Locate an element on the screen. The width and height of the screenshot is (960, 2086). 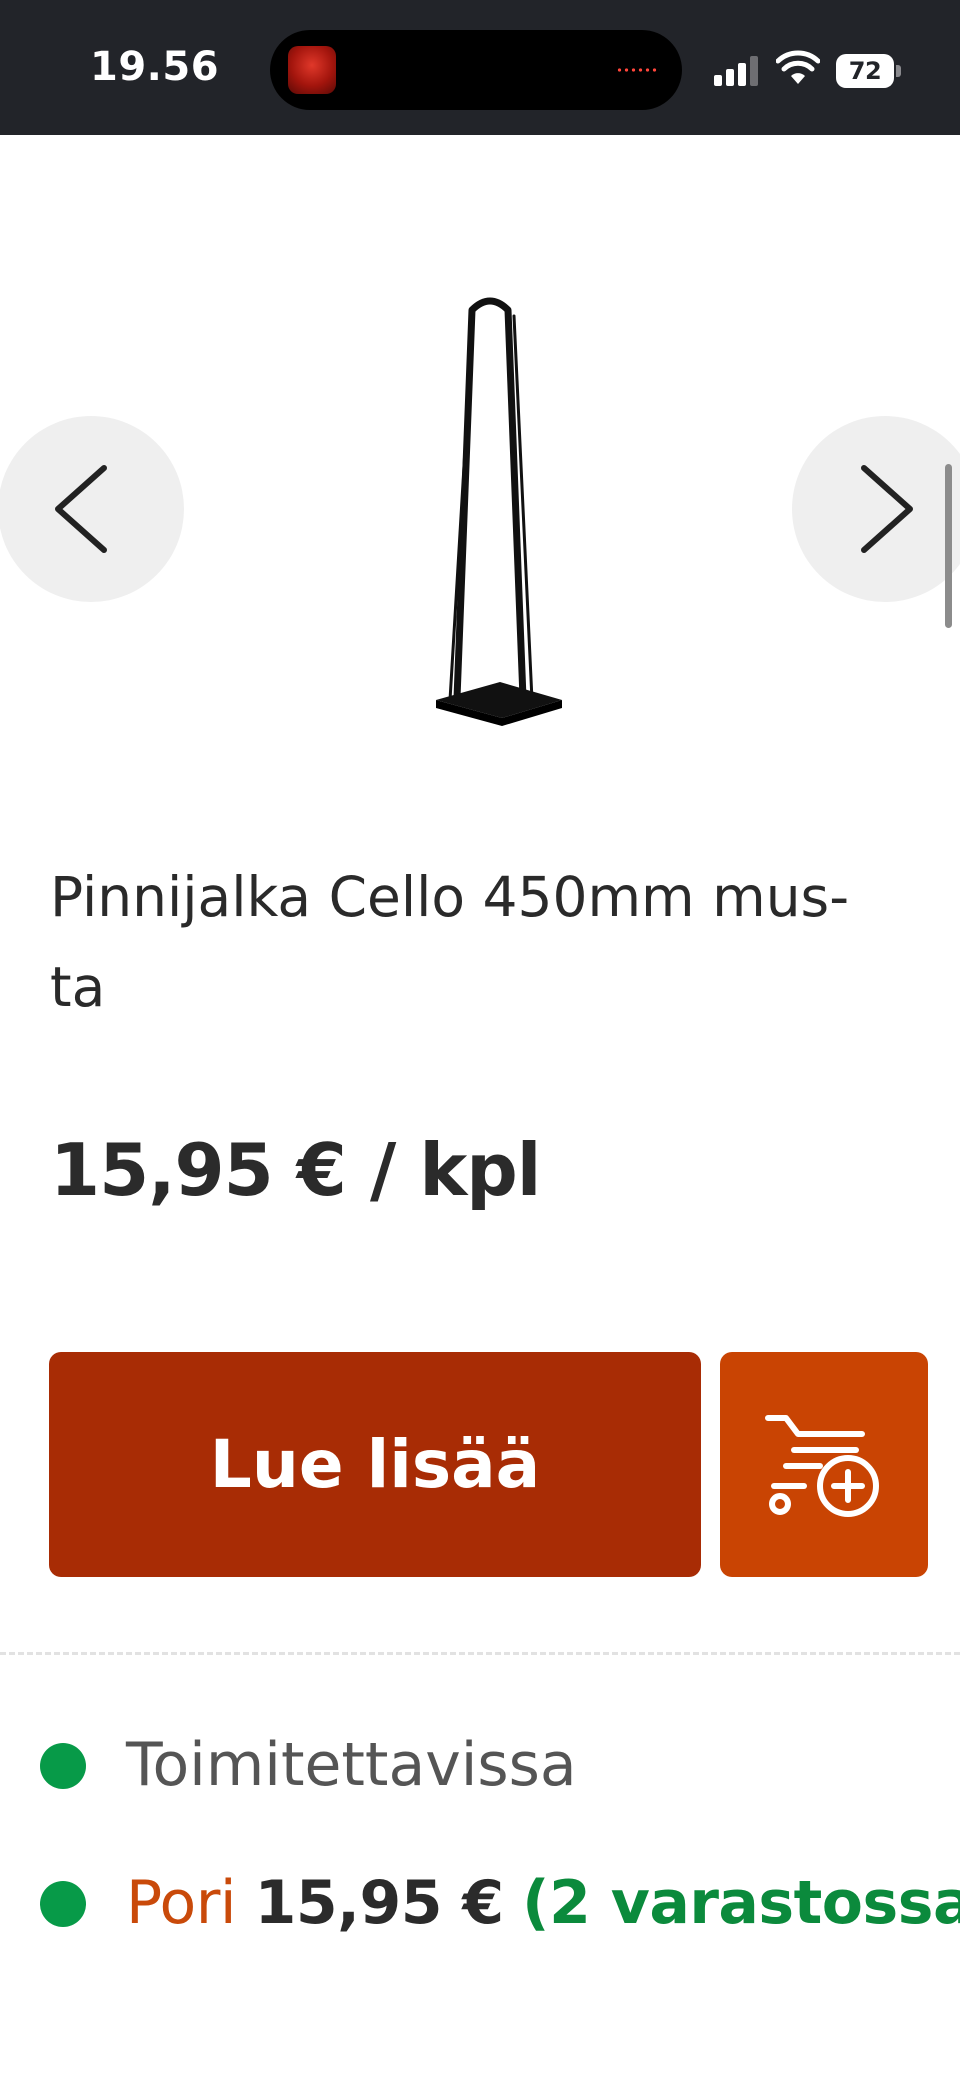
status-time: 19.56 is located at coordinates (155, 67).